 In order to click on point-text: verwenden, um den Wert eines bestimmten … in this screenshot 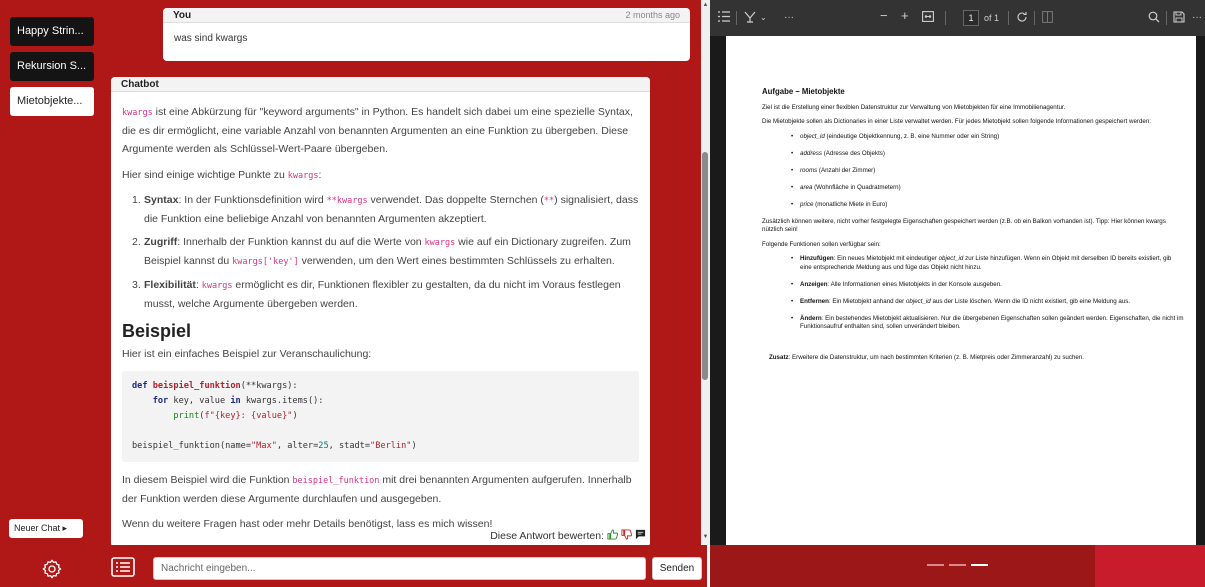, I will do `click(456, 261)`.